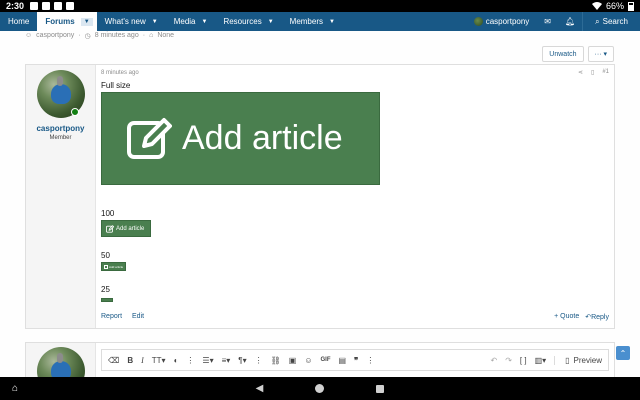 The height and width of the screenshot is (400, 640). What do you see at coordinates (242, 360) in the screenshot?
I see `paragraph-icon: ¶▾` at bounding box center [242, 360].